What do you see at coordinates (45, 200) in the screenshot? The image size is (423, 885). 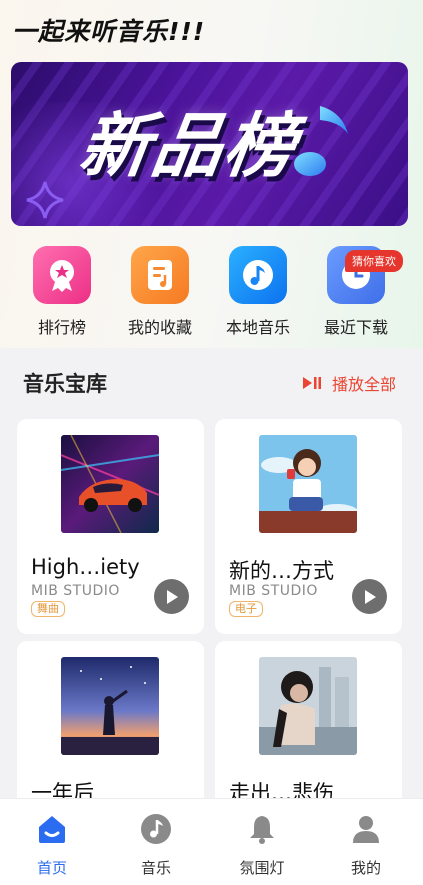 I see `sparkle-icon` at bounding box center [45, 200].